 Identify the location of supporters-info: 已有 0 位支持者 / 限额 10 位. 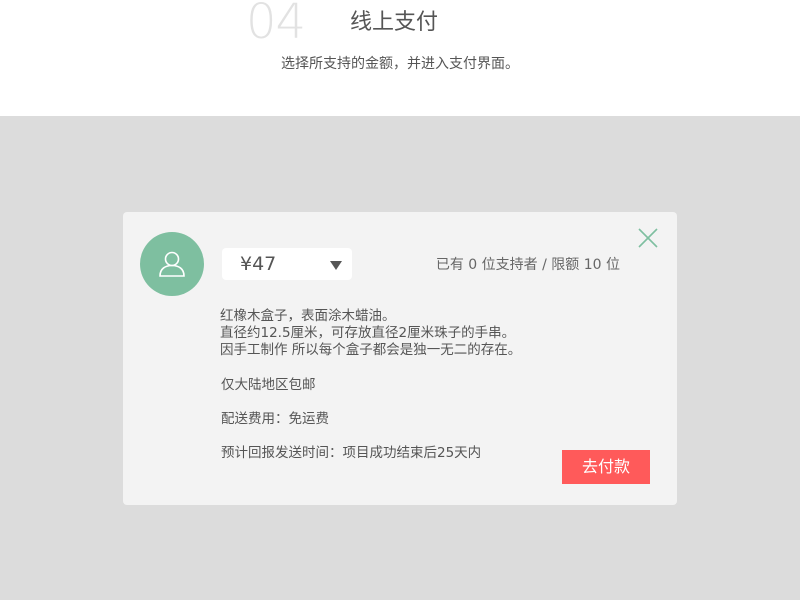
(527, 265).